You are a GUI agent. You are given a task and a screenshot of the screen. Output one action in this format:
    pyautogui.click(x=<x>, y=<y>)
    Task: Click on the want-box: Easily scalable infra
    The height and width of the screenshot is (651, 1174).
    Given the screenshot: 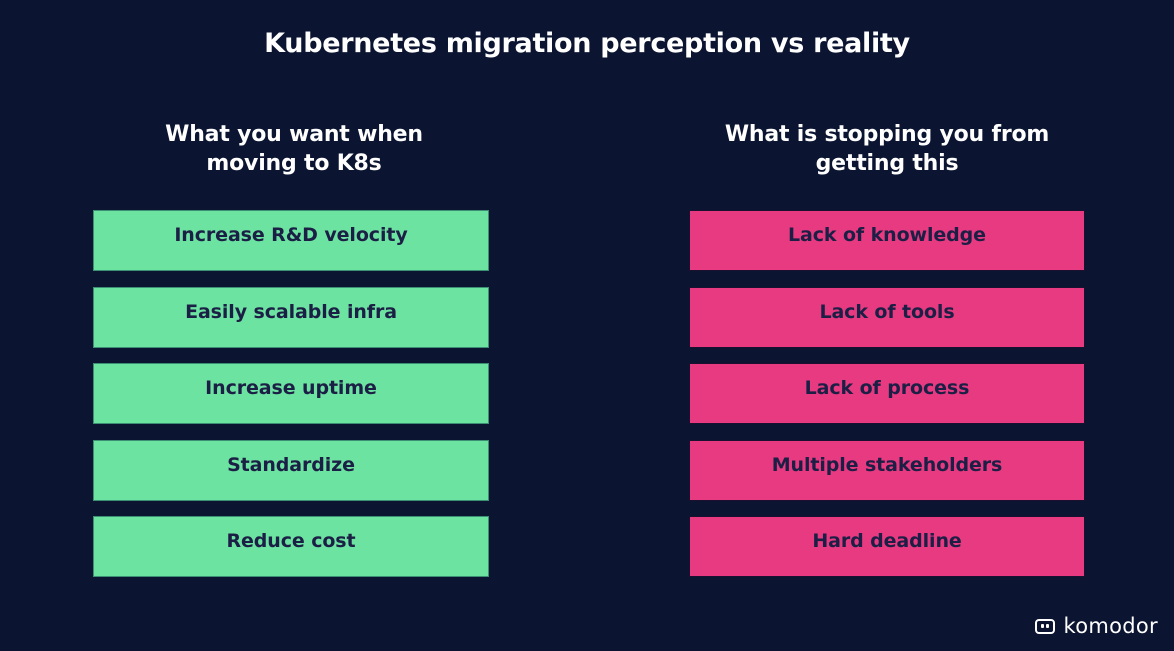 What is the action you would take?
    pyautogui.click(x=291, y=317)
    